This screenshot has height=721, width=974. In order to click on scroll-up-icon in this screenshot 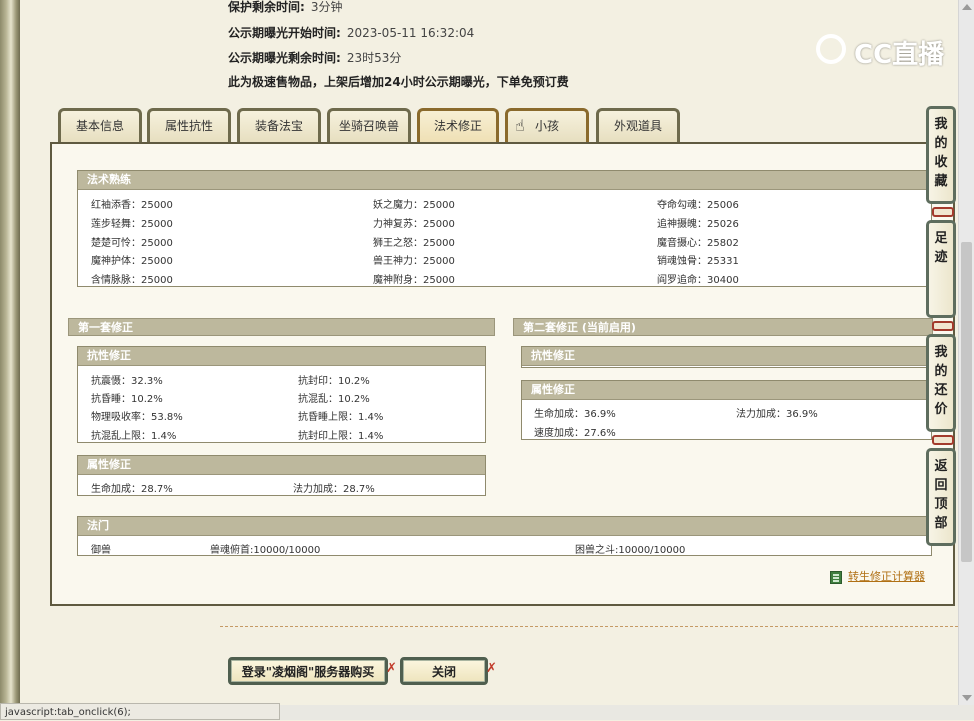, I will do `click(967, 7)`.